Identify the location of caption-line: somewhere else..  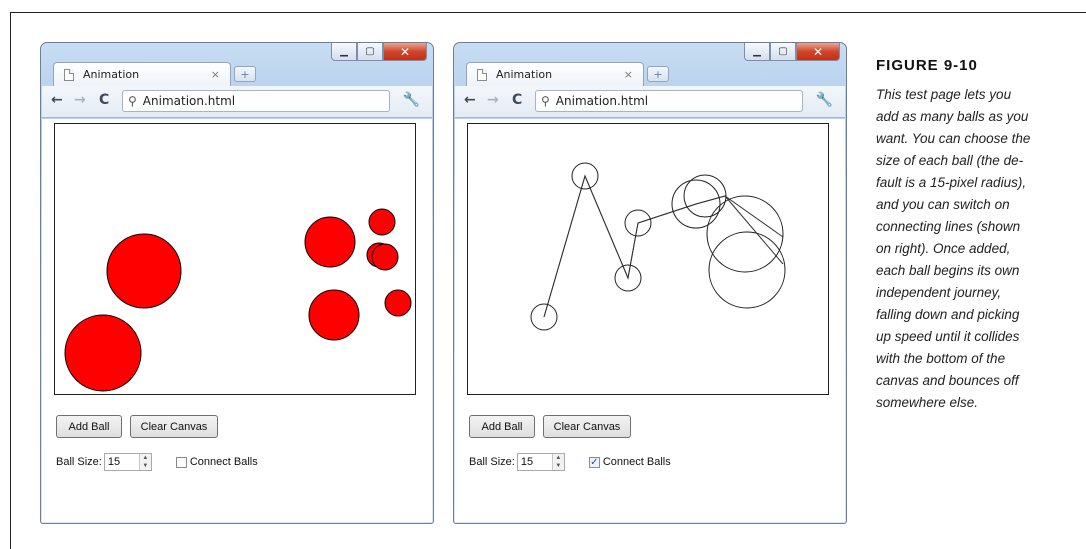
(927, 402).